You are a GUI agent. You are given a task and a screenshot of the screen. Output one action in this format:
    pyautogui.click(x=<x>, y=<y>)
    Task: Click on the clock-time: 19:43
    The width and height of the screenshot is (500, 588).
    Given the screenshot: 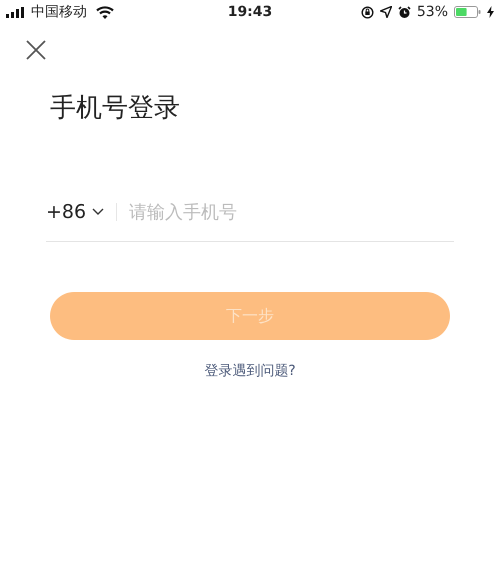 What is the action you would take?
    pyautogui.click(x=250, y=12)
    